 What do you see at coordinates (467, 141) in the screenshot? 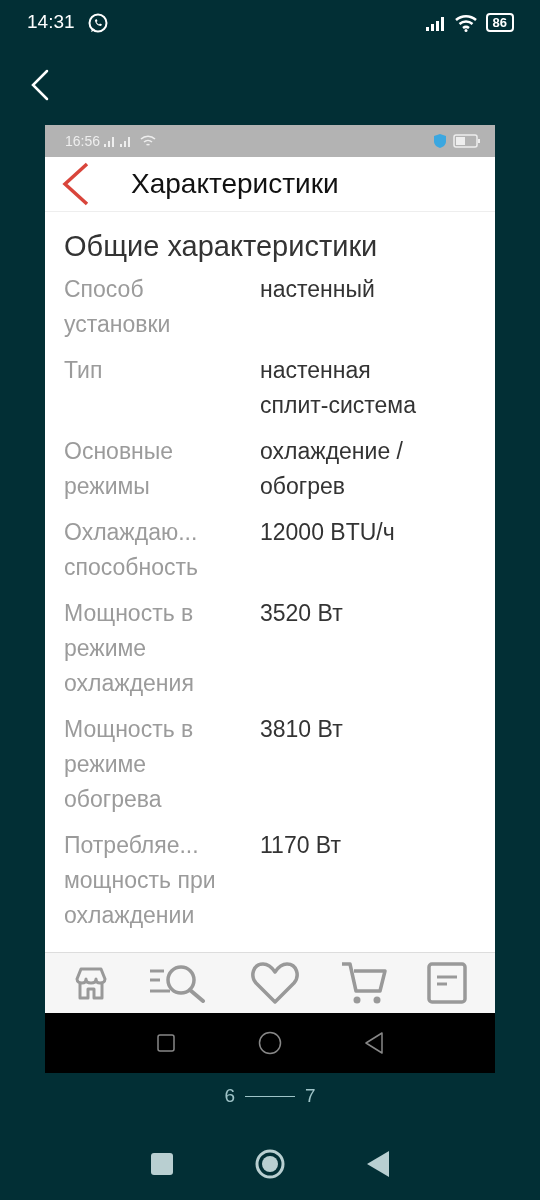
I see `battery-icon` at bounding box center [467, 141].